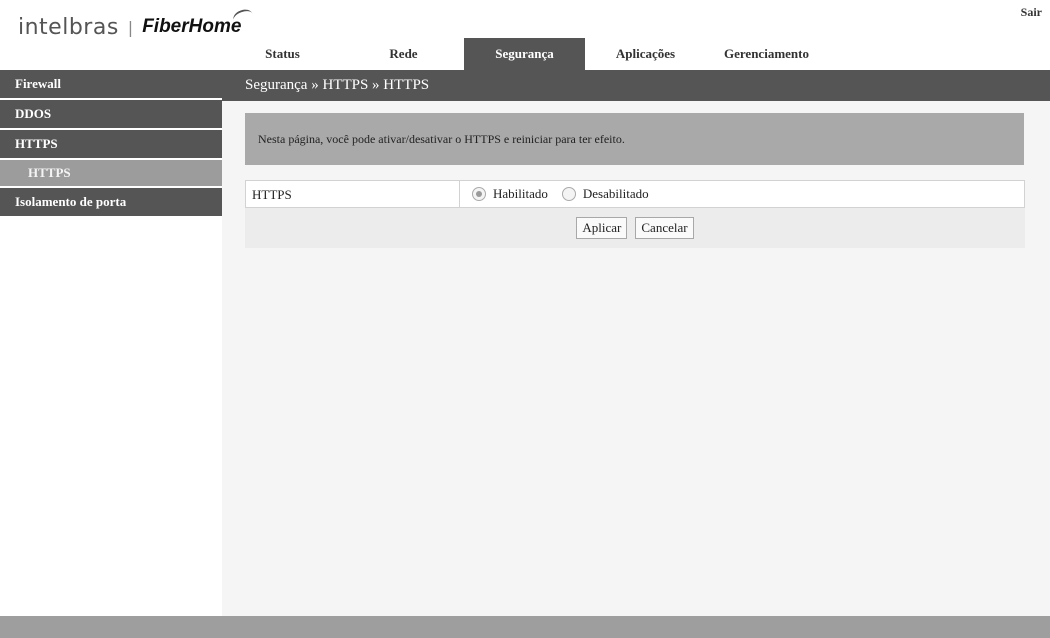  Describe the element at coordinates (664, 228) in the screenshot. I see `cancel-button: Cancelar` at that location.